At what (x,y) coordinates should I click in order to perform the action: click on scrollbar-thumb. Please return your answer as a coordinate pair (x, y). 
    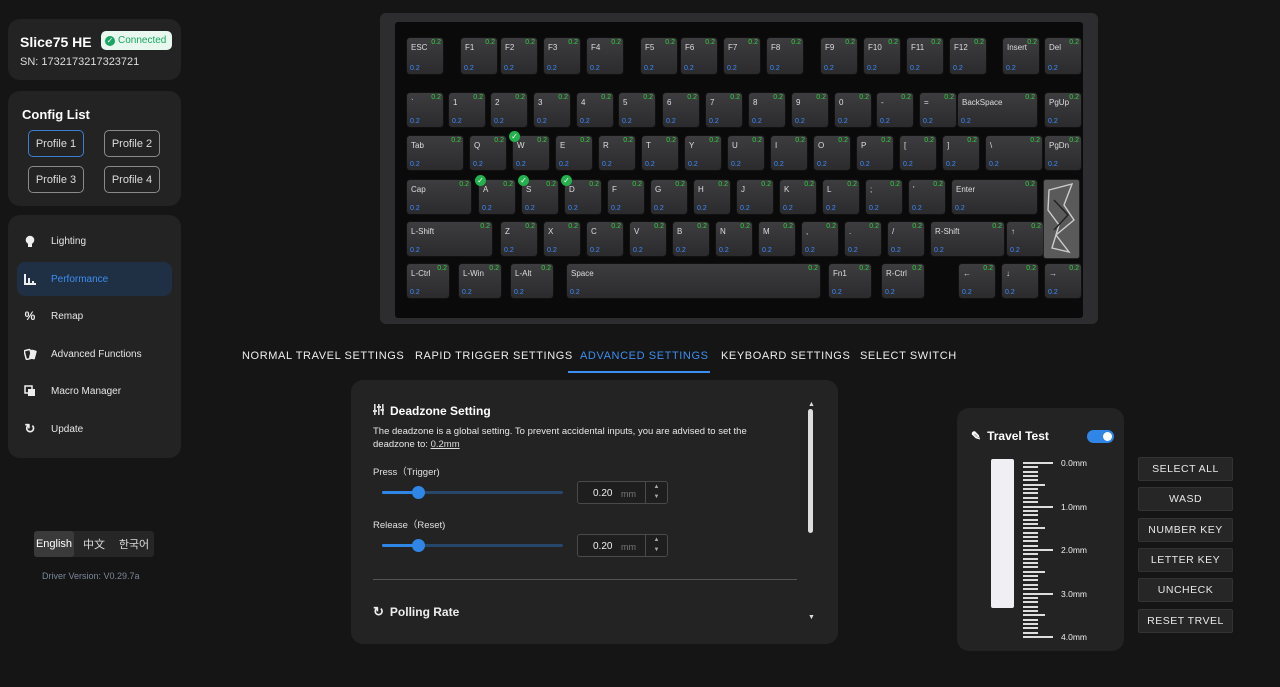
    Looking at the image, I should click on (810, 471).